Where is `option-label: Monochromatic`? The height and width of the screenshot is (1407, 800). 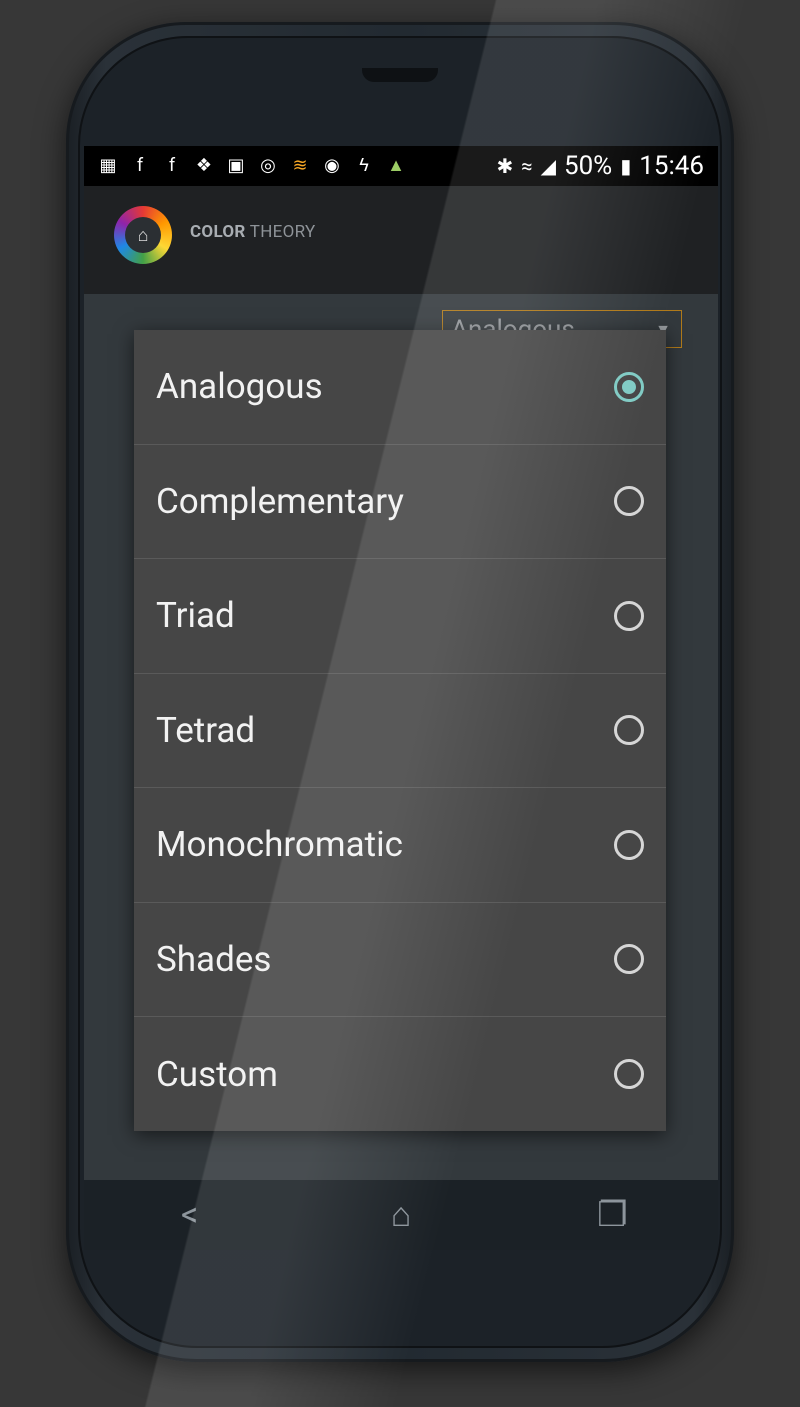 option-label: Monochromatic is located at coordinates (279, 845).